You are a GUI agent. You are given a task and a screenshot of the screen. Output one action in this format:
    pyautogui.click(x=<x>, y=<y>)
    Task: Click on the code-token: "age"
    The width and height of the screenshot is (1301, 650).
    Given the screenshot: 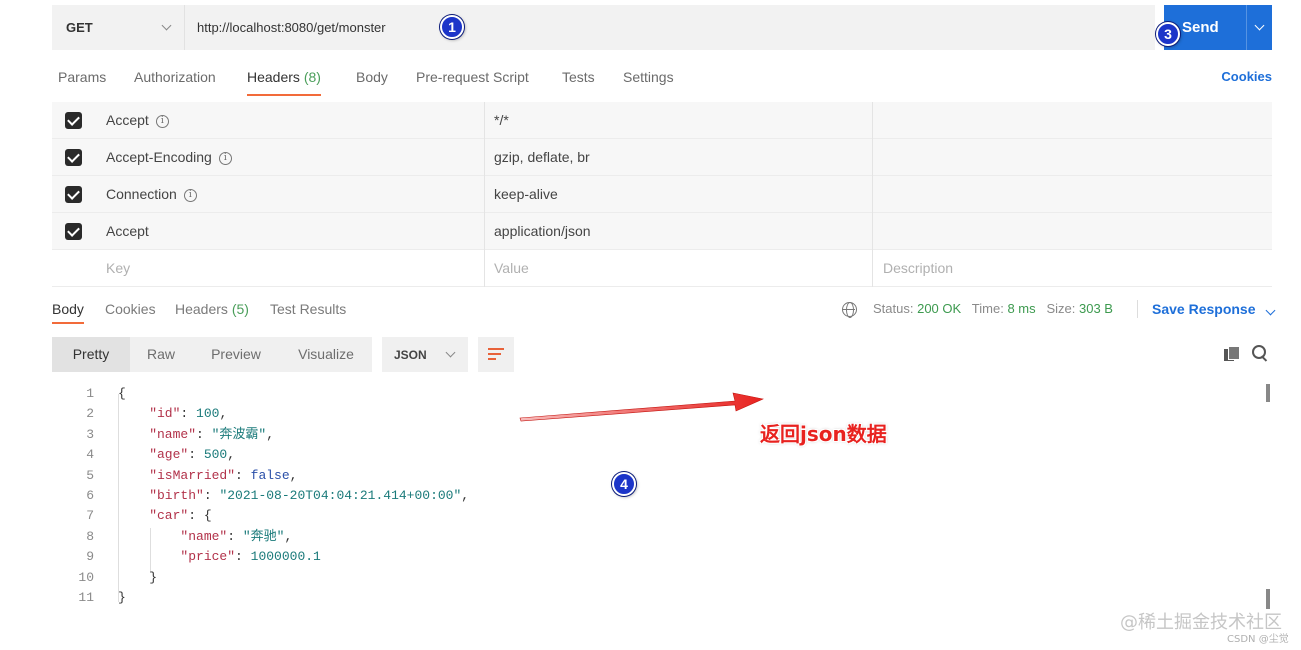 What is the action you would take?
    pyautogui.click(x=153, y=455)
    